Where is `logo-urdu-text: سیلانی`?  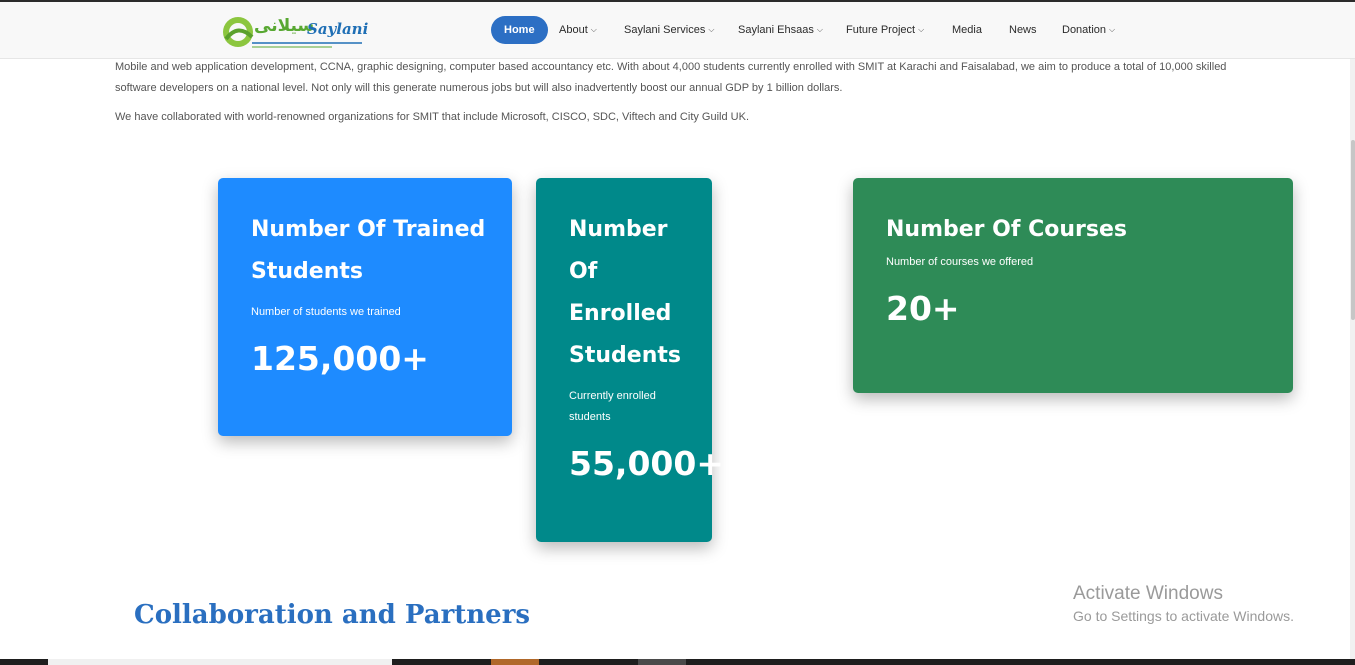 logo-urdu-text: سیلانی is located at coordinates (284, 26).